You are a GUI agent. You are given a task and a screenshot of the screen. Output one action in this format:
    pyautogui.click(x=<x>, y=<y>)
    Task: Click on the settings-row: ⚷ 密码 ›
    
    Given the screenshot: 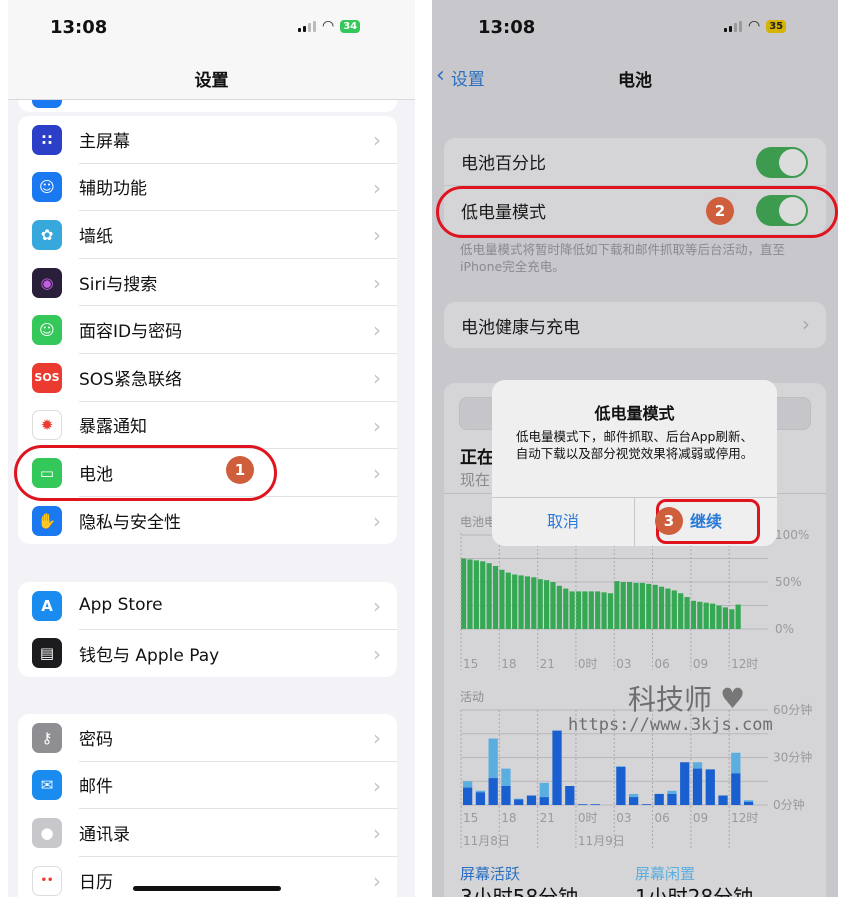 What is the action you would take?
    pyautogui.click(x=207, y=738)
    